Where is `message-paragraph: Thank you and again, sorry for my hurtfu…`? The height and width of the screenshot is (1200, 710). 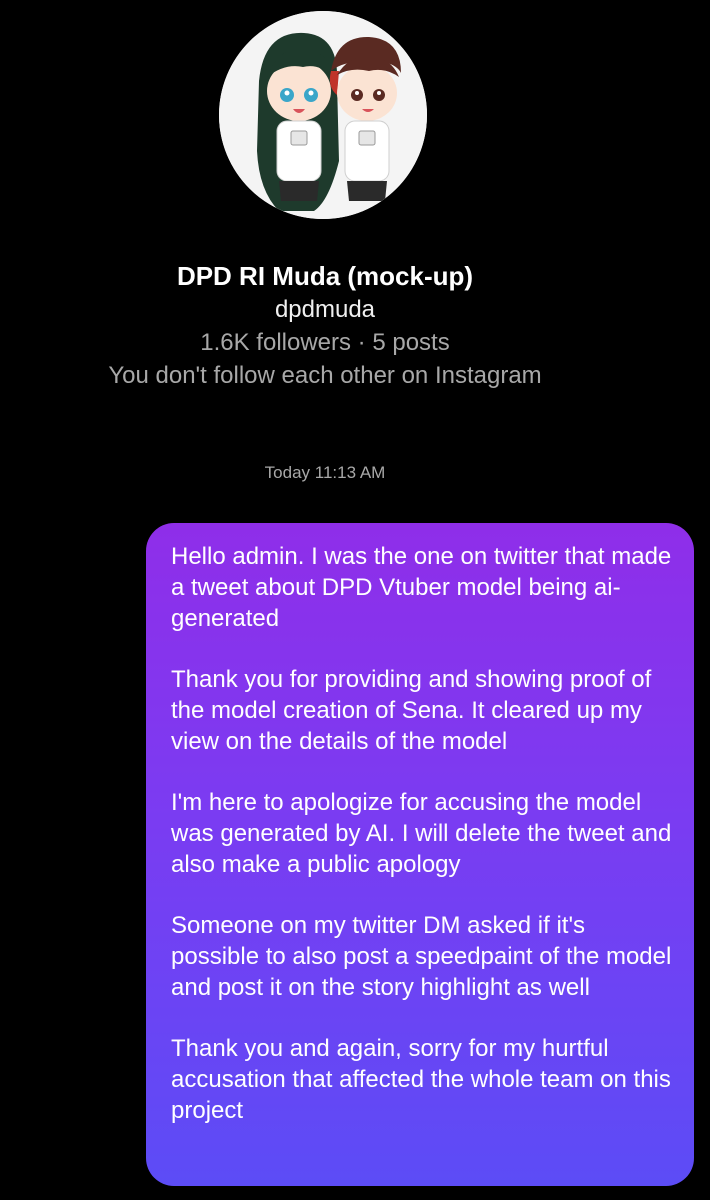 message-paragraph: Thank you and again, sorry for my hurtfu… is located at coordinates (421, 1079).